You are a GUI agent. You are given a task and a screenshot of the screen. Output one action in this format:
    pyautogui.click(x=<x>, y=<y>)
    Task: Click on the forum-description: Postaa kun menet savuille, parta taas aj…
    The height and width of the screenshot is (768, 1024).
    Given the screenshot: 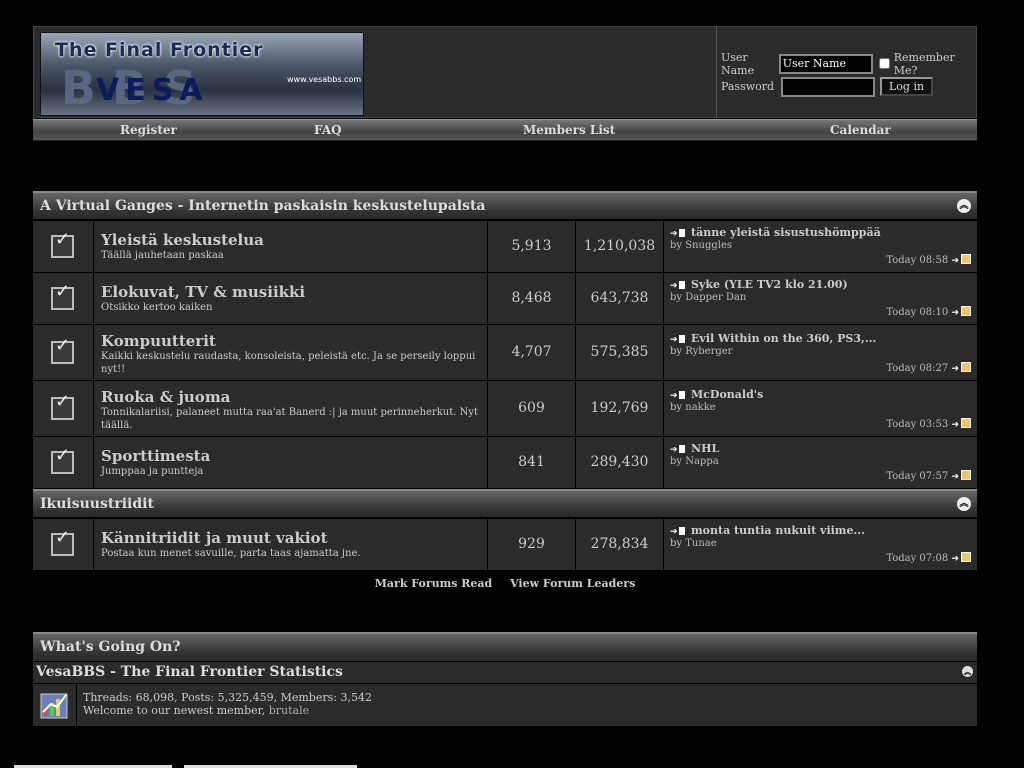 What is the action you would take?
    pyautogui.click(x=231, y=553)
    